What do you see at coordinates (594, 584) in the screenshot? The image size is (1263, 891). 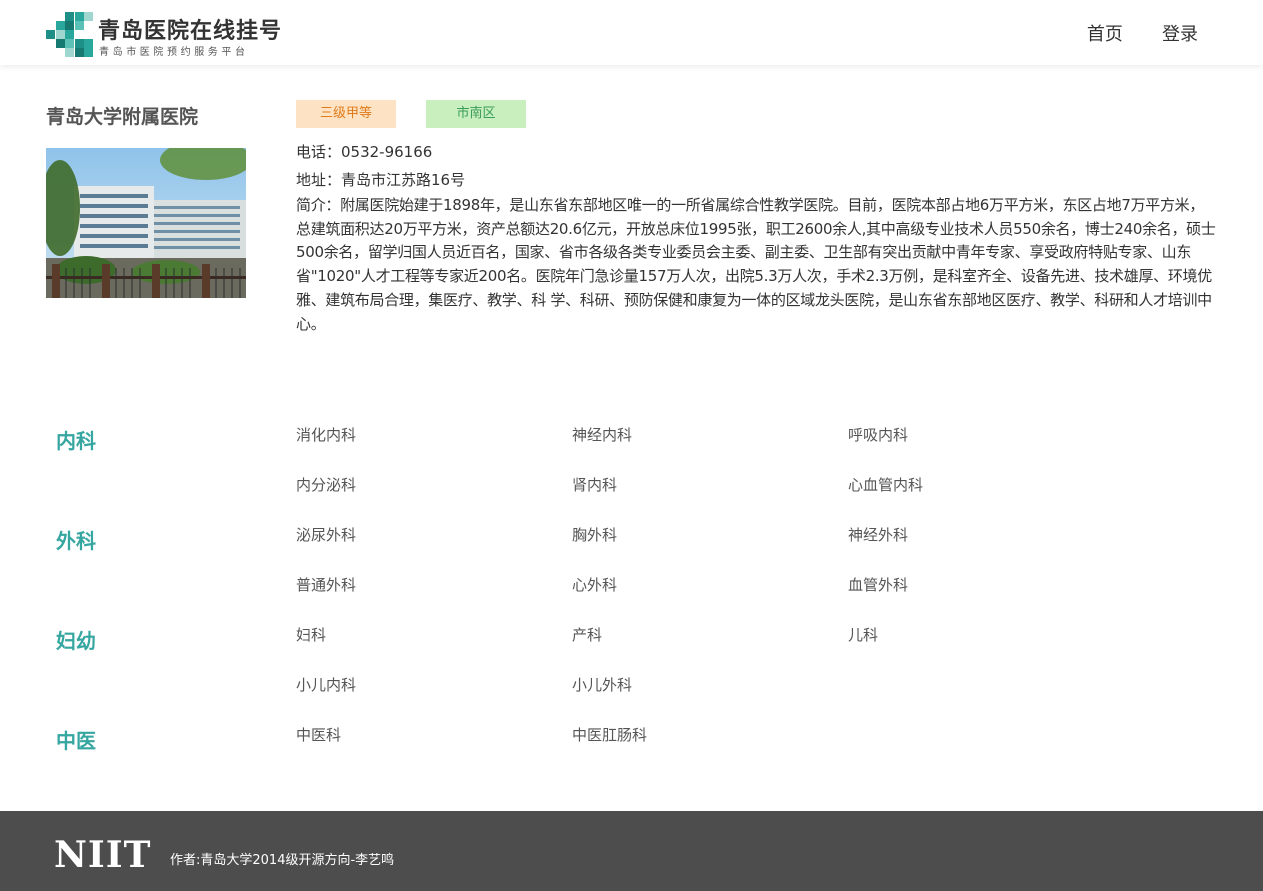 I see `dept-item: 心外科` at bounding box center [594, 584].